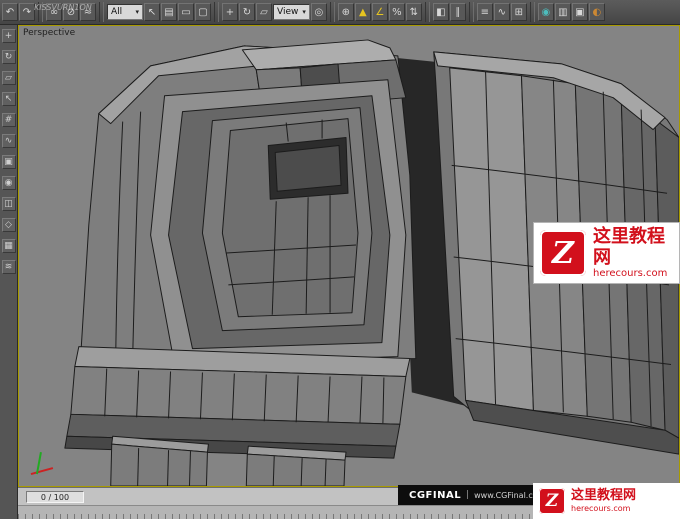 The image size is (680, 519). I want to click on left-tool-poly-icon: ◇, so click(8, 225).